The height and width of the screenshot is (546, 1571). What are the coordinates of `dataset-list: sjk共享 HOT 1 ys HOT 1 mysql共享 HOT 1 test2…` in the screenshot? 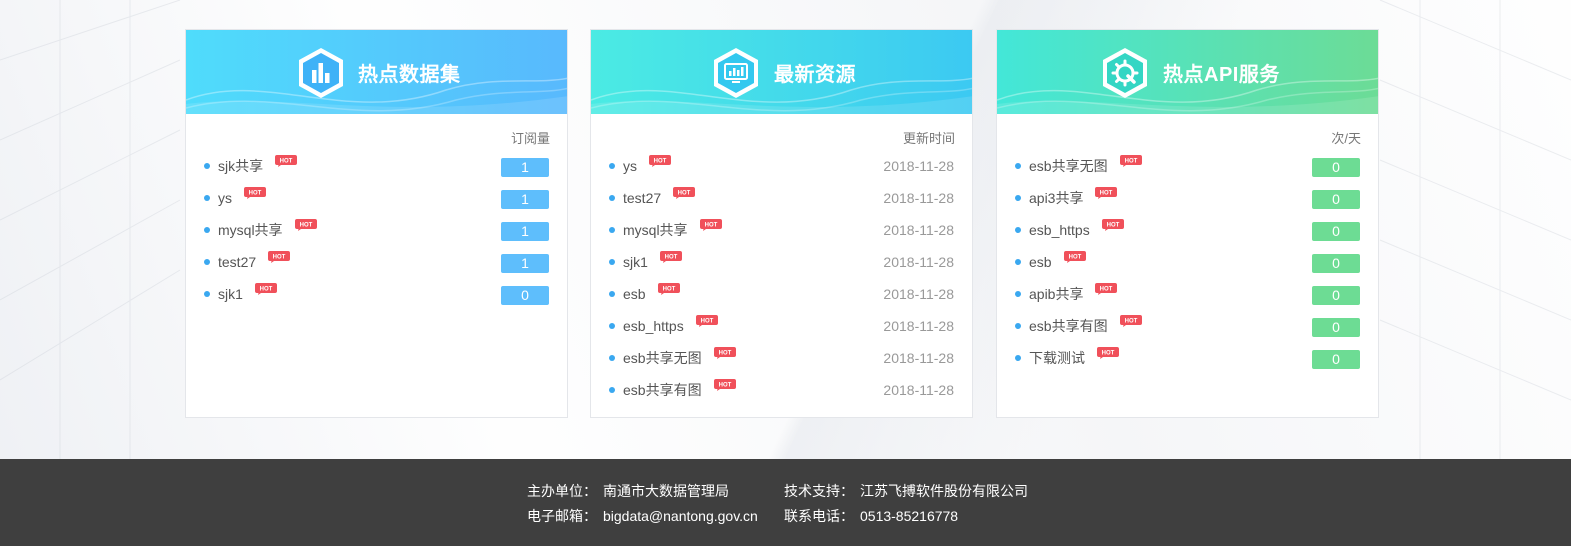 It's located at (376, 230).